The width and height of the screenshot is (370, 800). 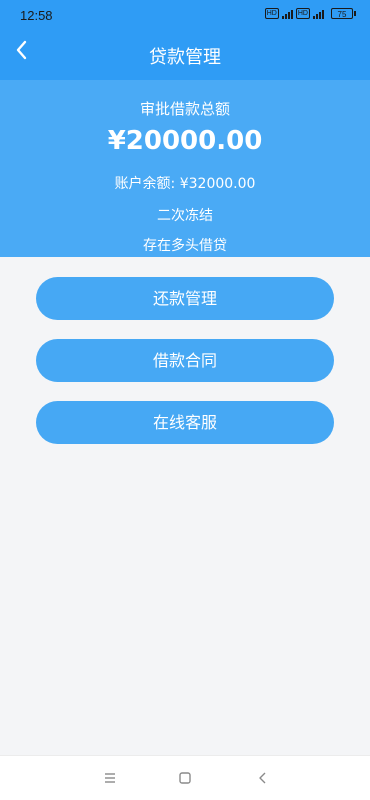 I want to click on system-navigation-bar, so click(x=185, y=777).